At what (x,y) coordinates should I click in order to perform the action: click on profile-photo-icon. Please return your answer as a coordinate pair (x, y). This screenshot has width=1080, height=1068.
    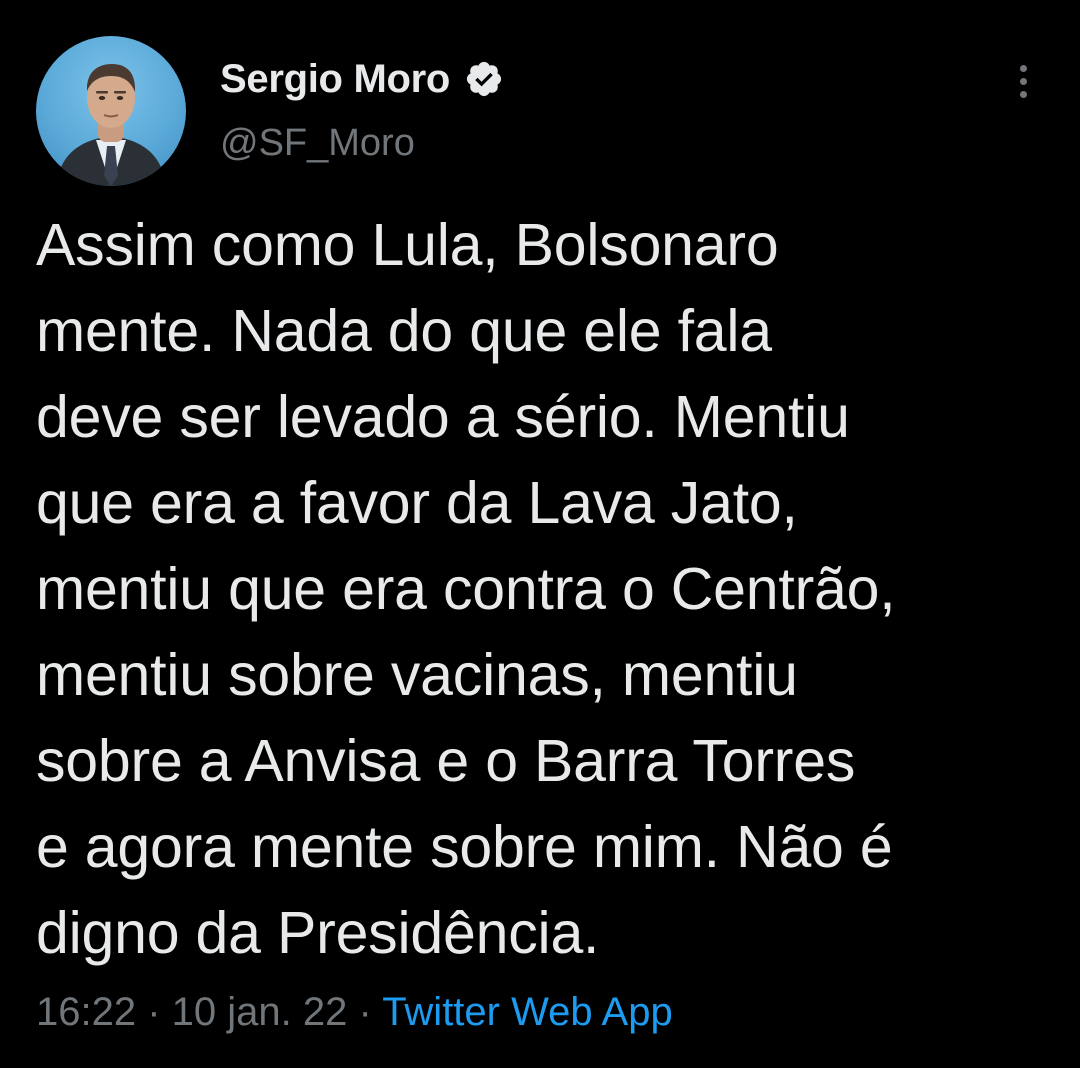
    Looking at the image, I should click on (111, 125).